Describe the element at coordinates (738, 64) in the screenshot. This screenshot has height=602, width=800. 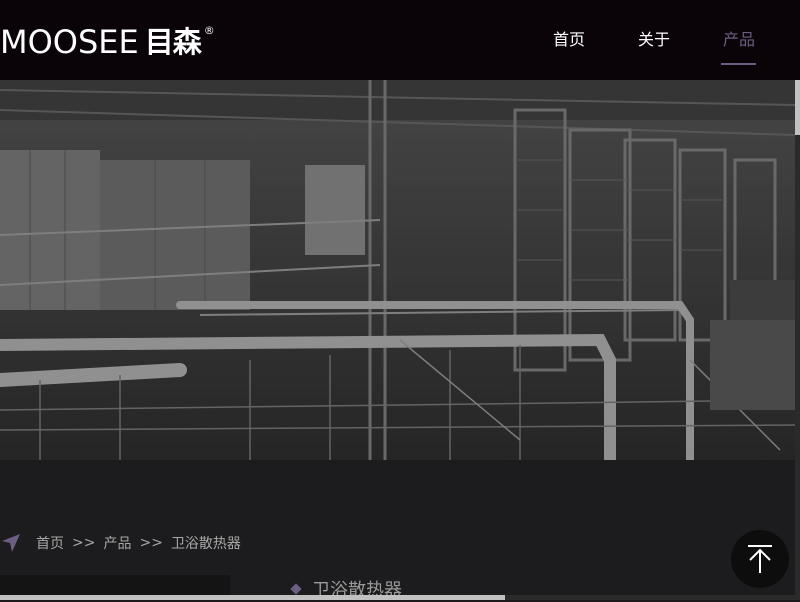
I see `nav-active-indicator` at that location.